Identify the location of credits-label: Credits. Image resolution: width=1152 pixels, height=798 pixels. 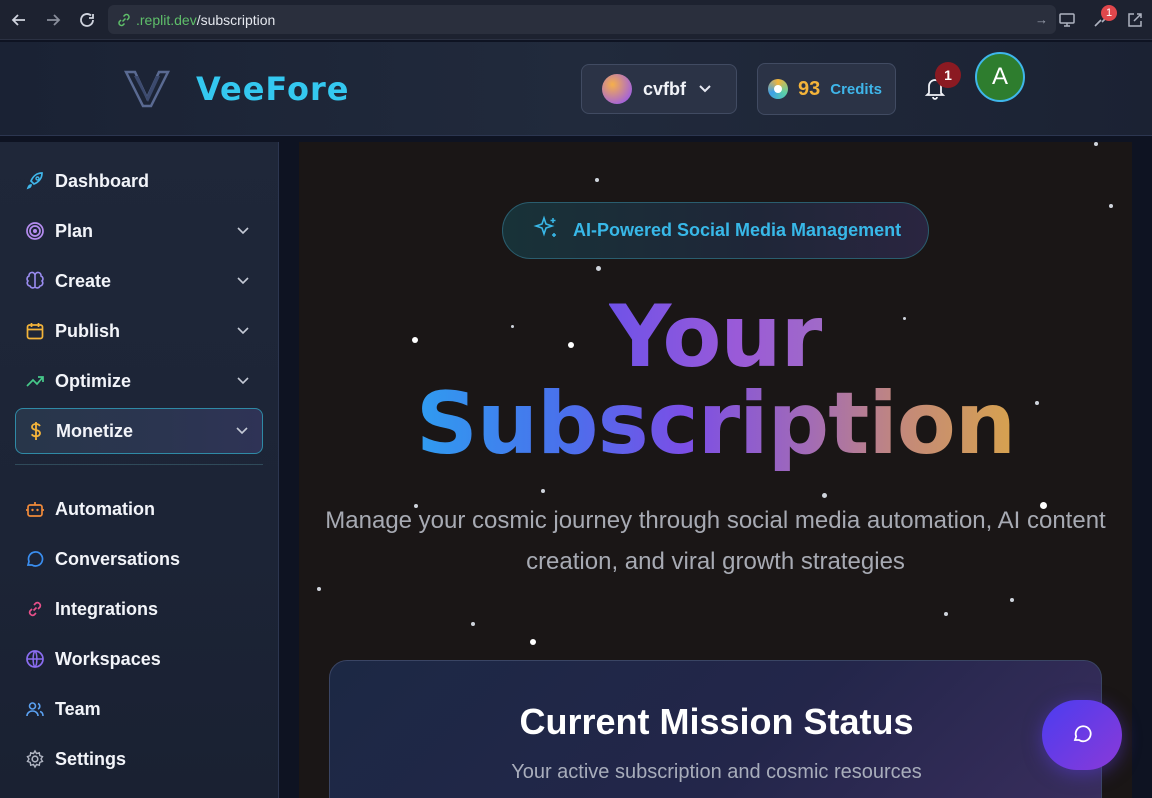
(856, 89).